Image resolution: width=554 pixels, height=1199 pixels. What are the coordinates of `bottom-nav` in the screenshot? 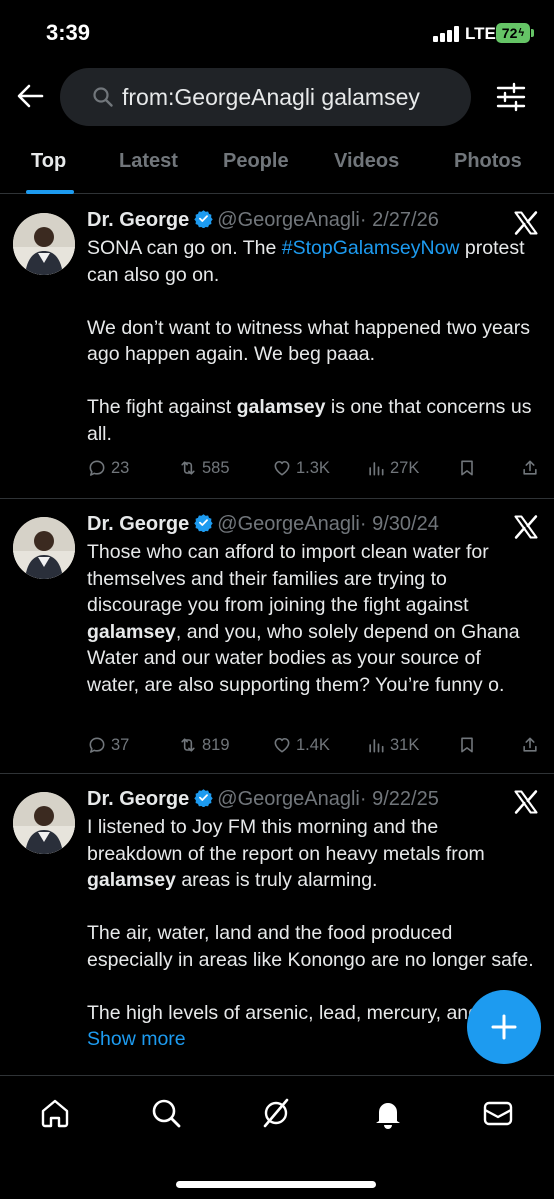 It's located at (277, 1137).